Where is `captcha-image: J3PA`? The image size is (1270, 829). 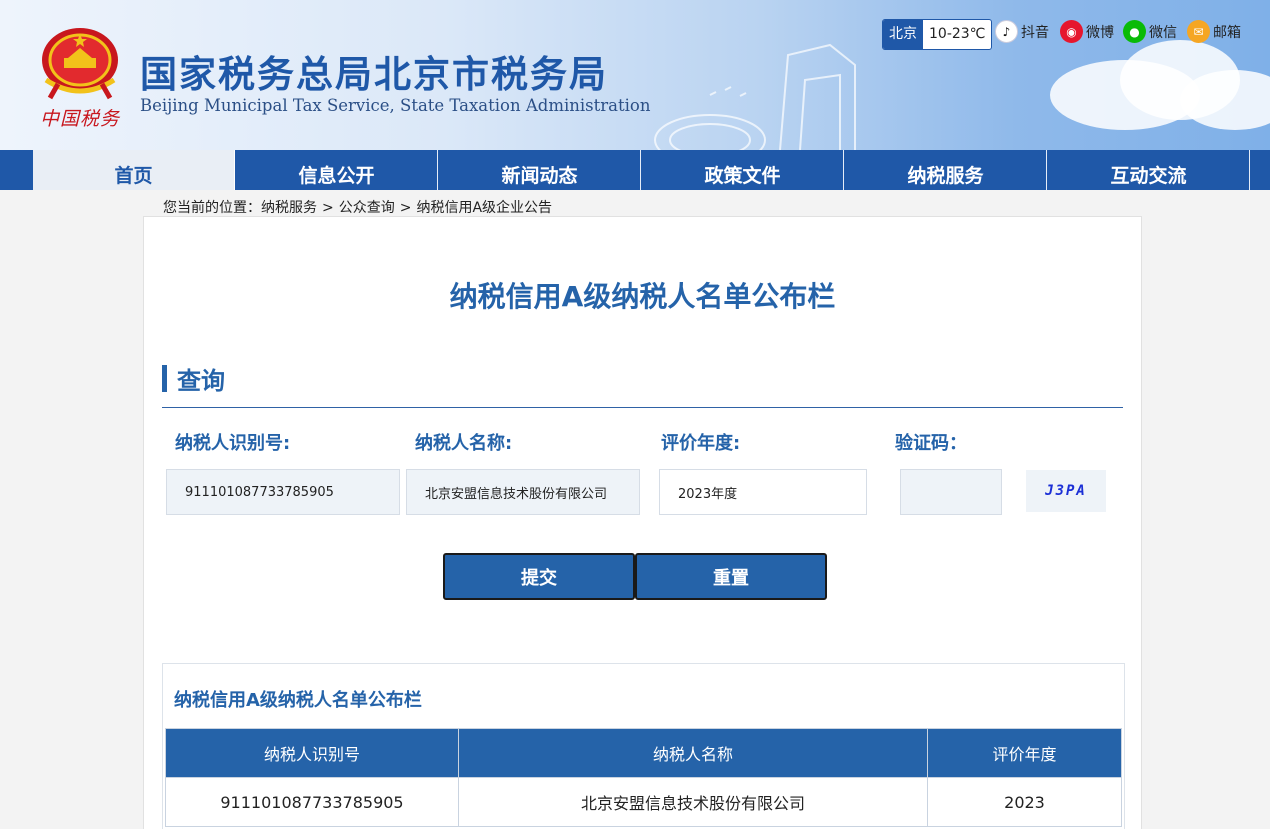 captcha-image: J3PA is located at coordinates (1066, 491).